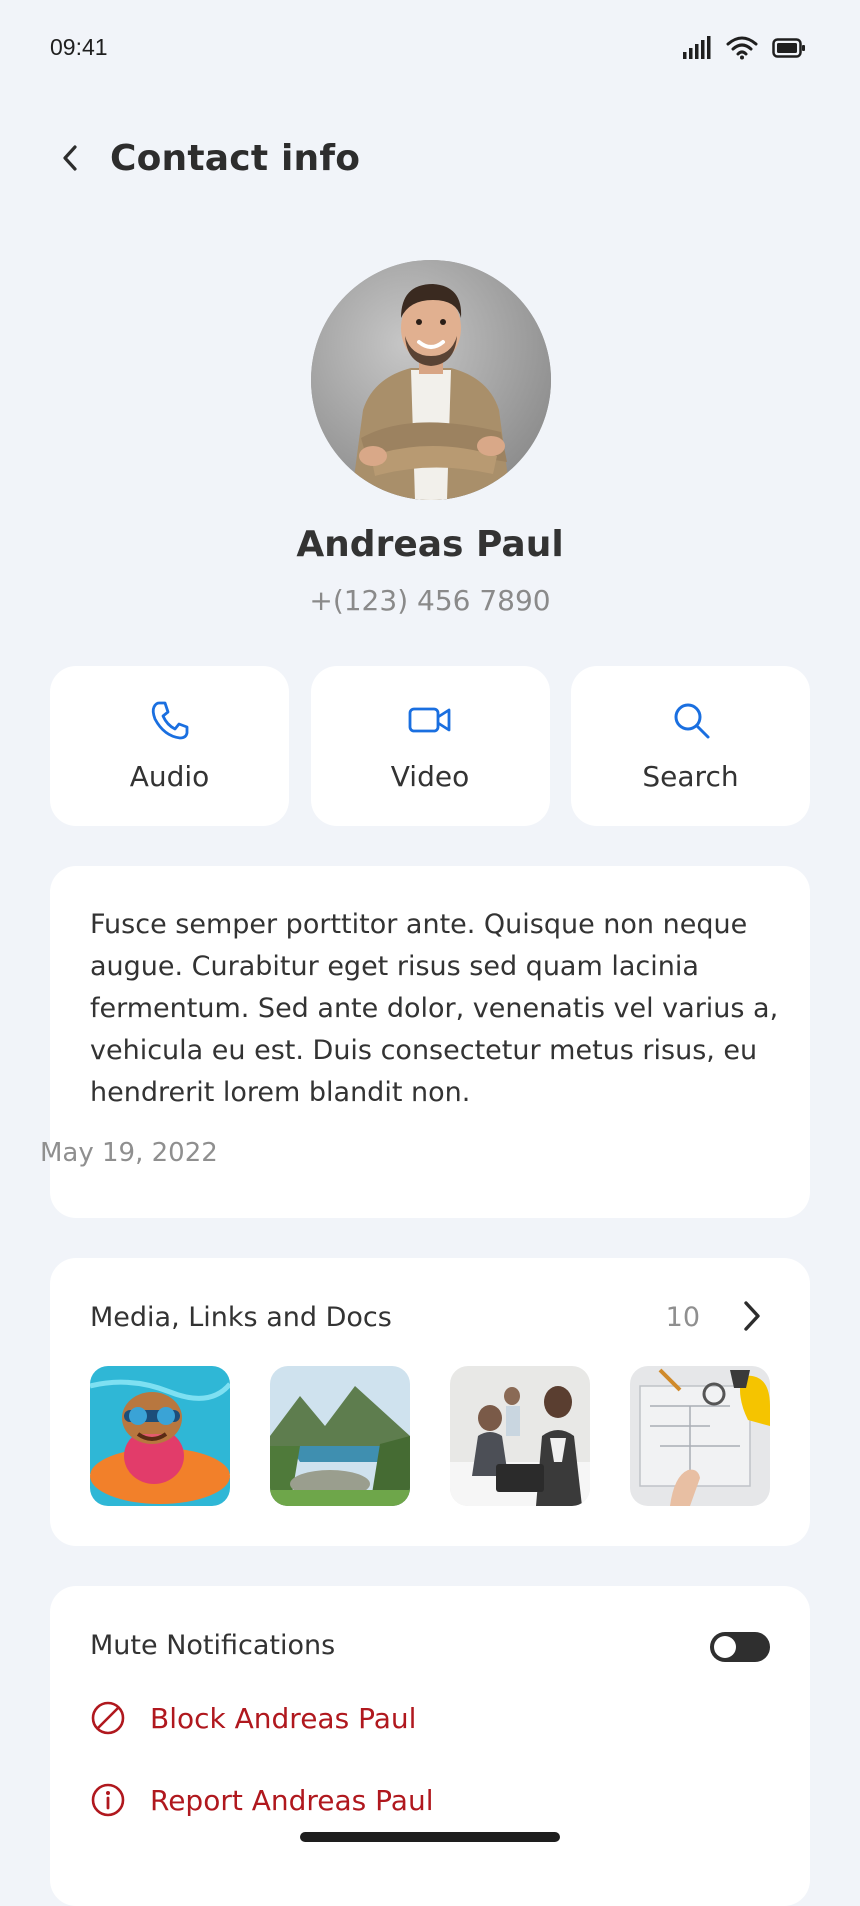 The image size is (860, 1906). What do you see at coordinates (697, 50) in the screenshot?
I see `signal-icon` at bounding box center [697, 50].